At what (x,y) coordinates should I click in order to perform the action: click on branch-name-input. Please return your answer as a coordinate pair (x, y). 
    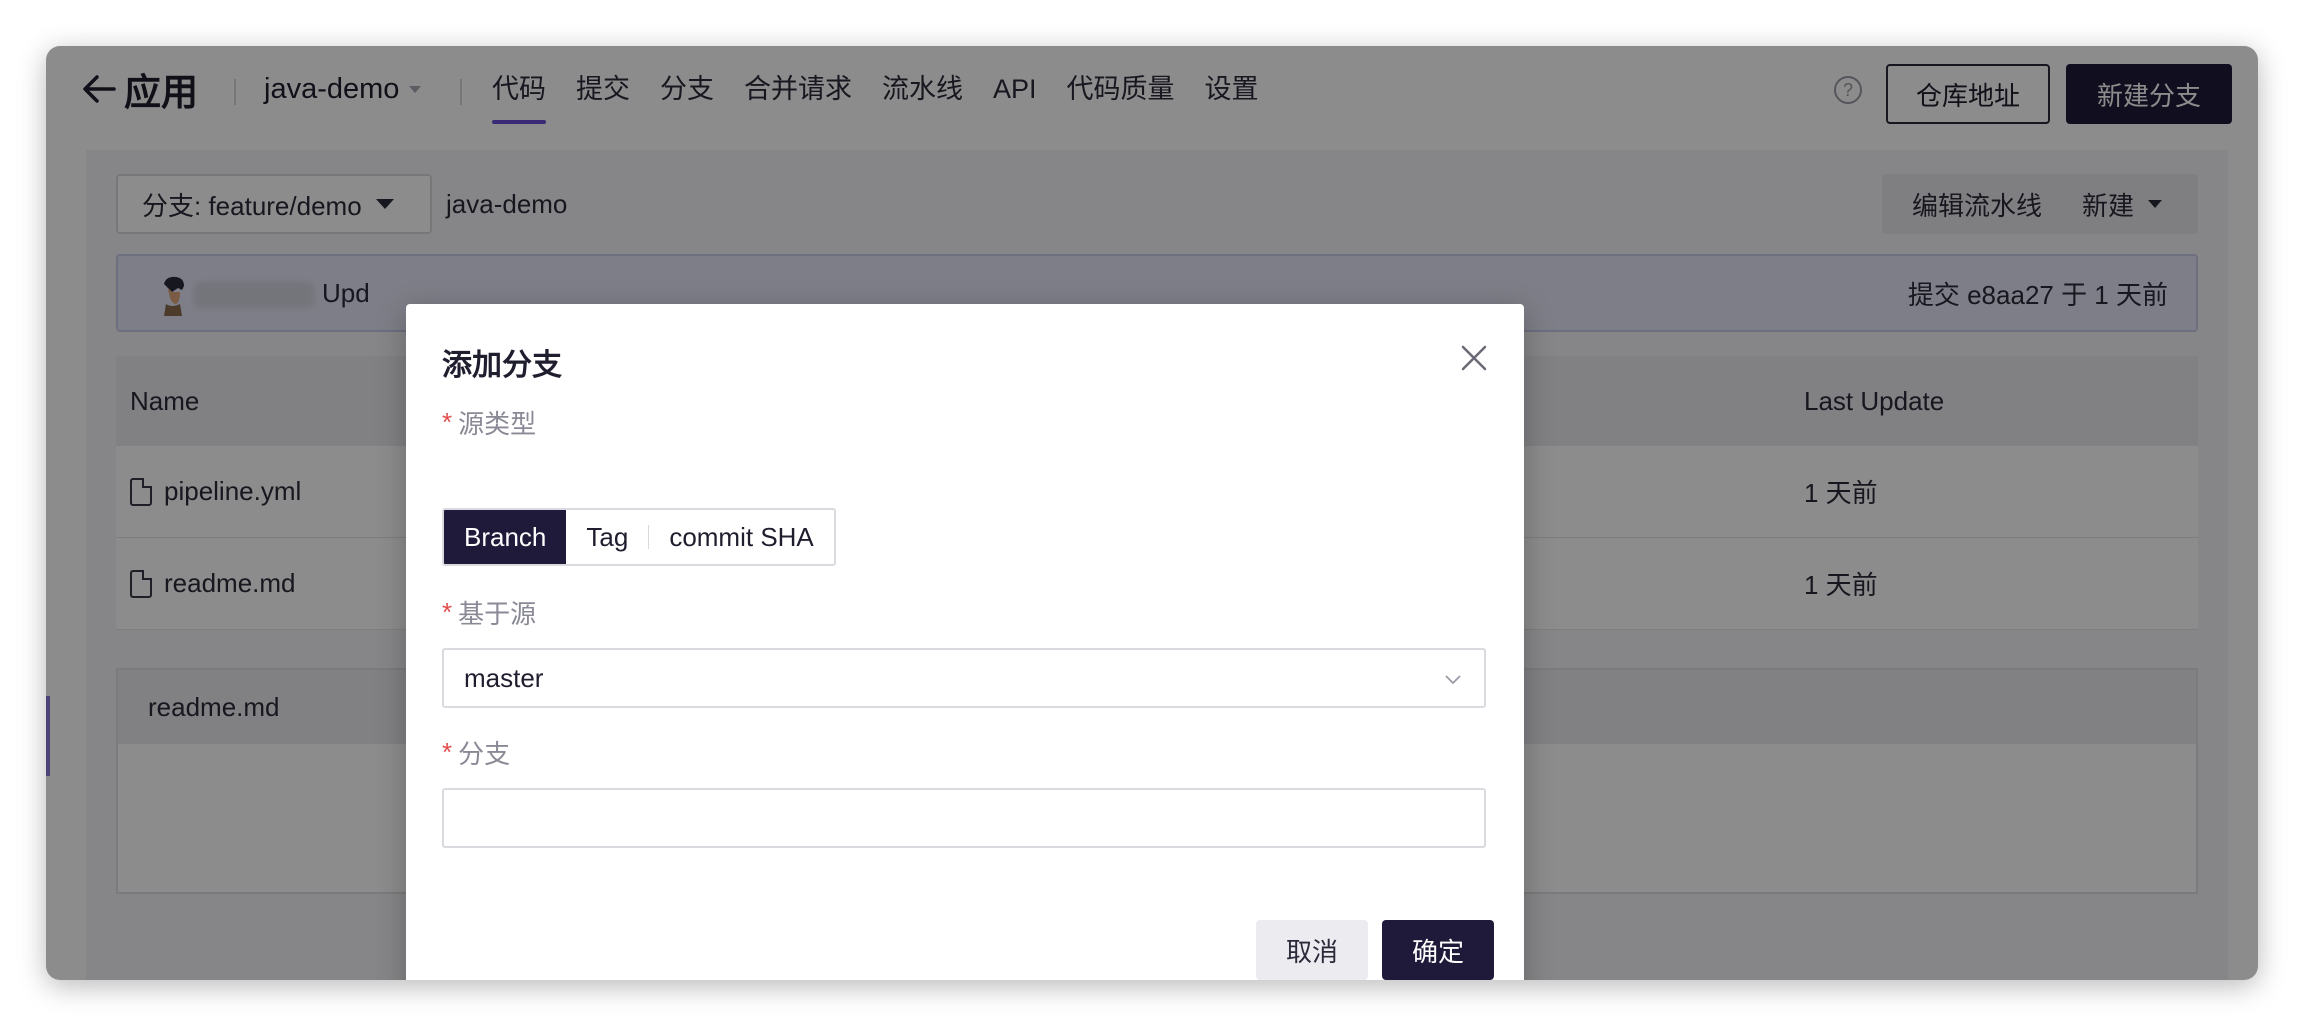
    Looking at the image, I should click on (964, 818).